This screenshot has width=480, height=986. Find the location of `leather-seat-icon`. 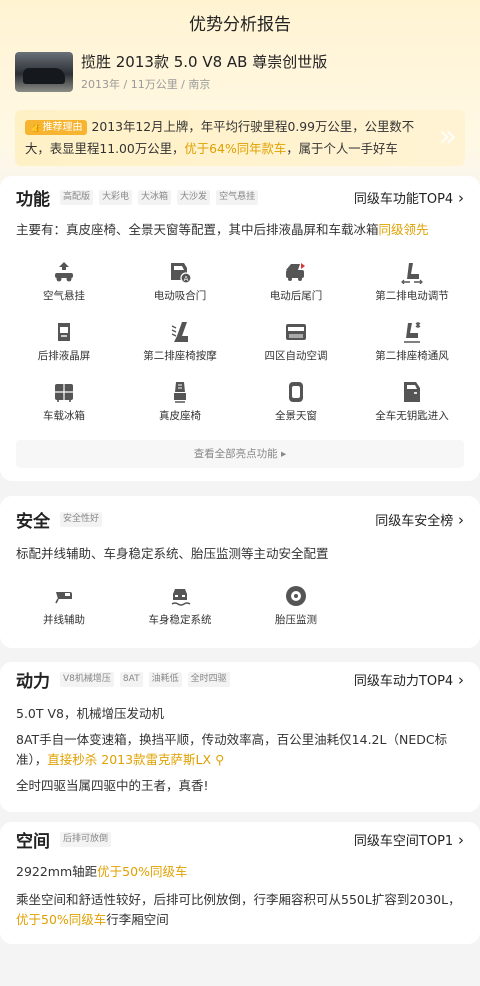

leather-seat-icon is located at coordinates (180, 392).